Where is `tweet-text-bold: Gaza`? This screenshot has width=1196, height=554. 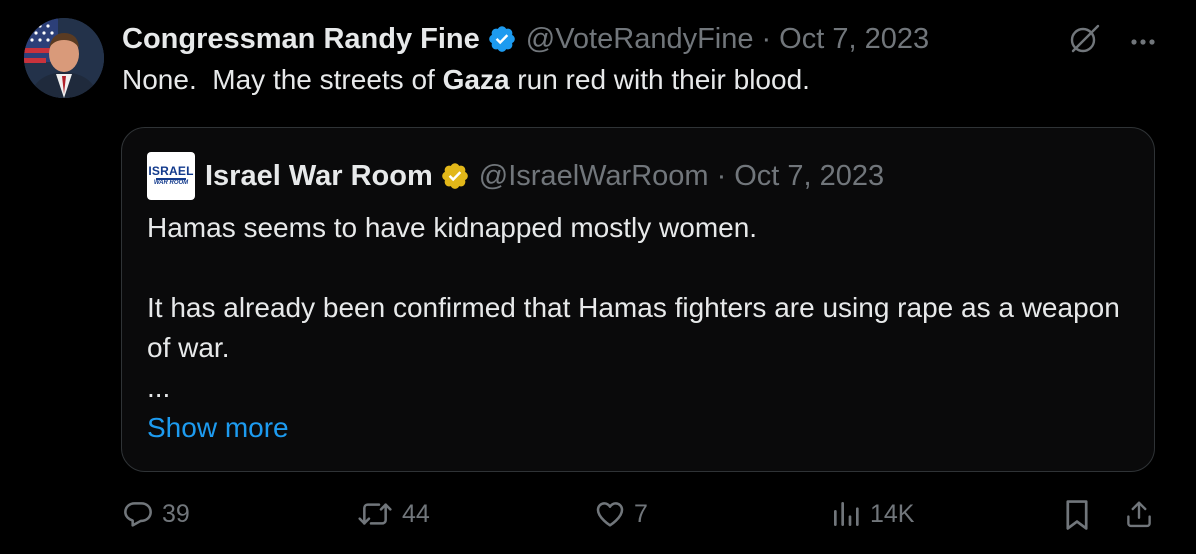
tweet-text-bold: Gaza is located at coordinates (476, 79).